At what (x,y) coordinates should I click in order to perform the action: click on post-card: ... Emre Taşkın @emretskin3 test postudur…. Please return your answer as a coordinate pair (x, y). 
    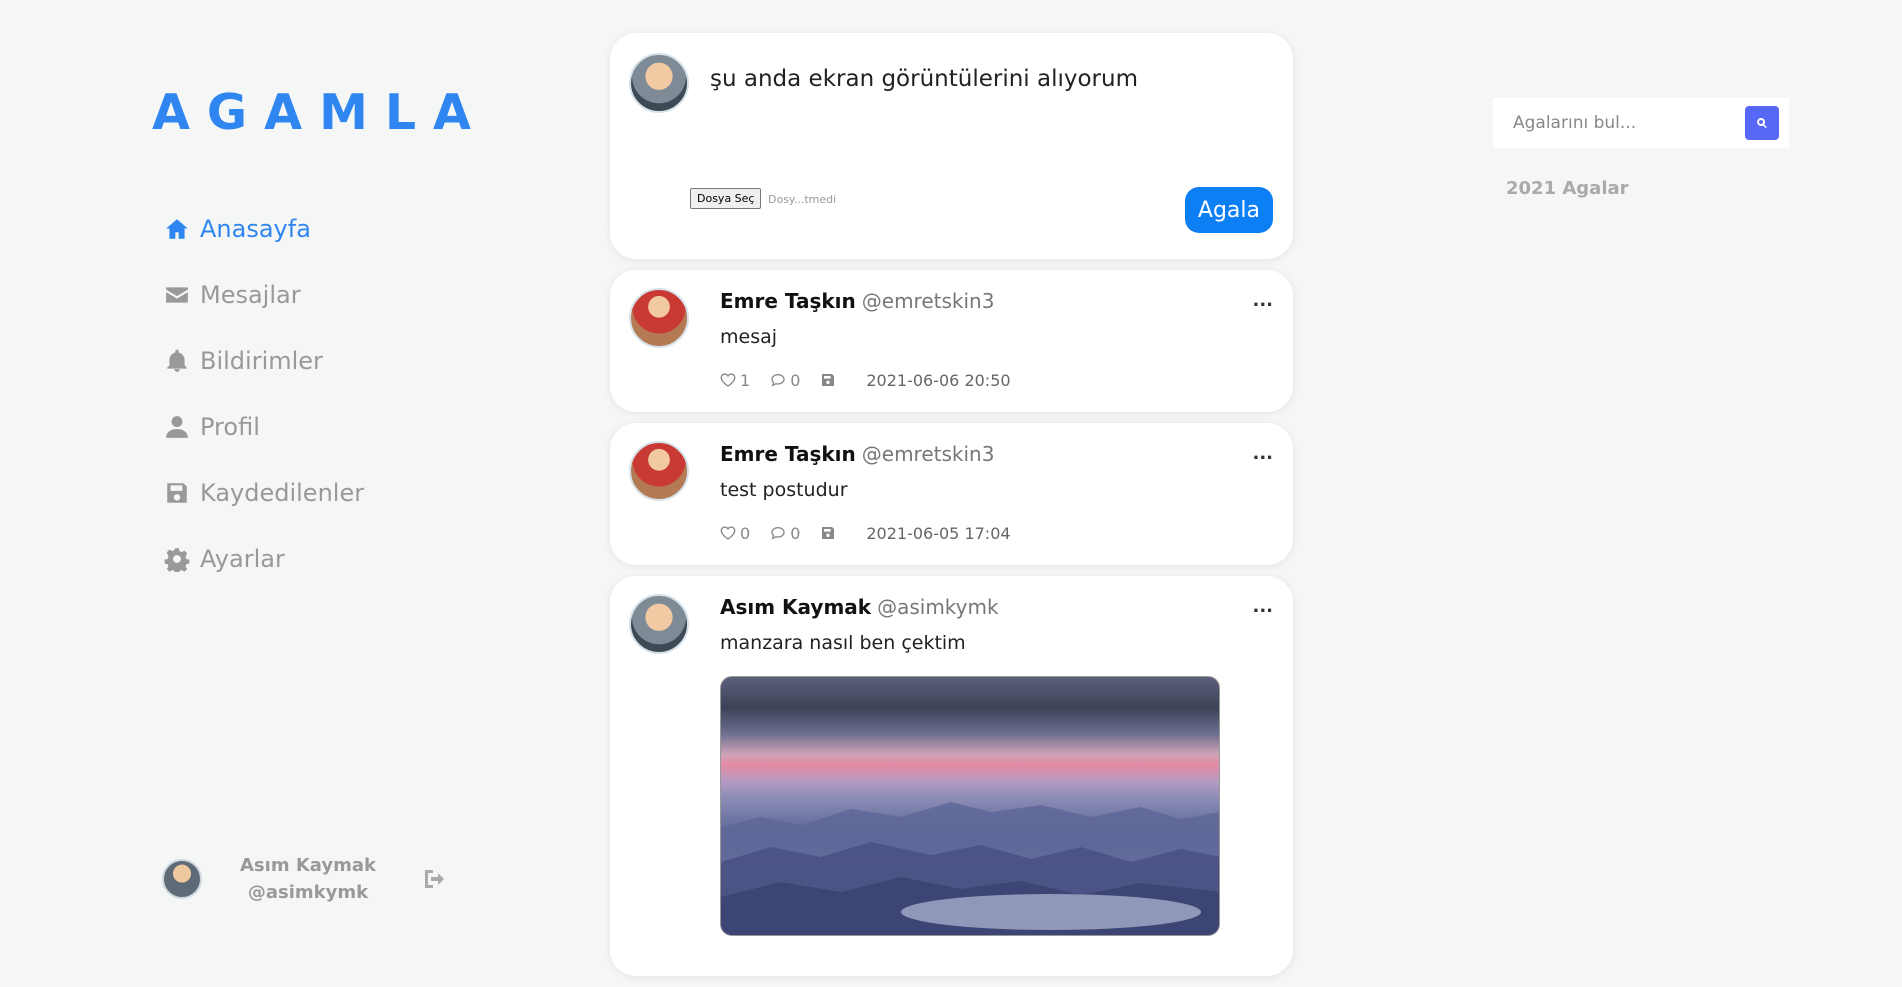
    Looking at the image, I should click on (951, 494).